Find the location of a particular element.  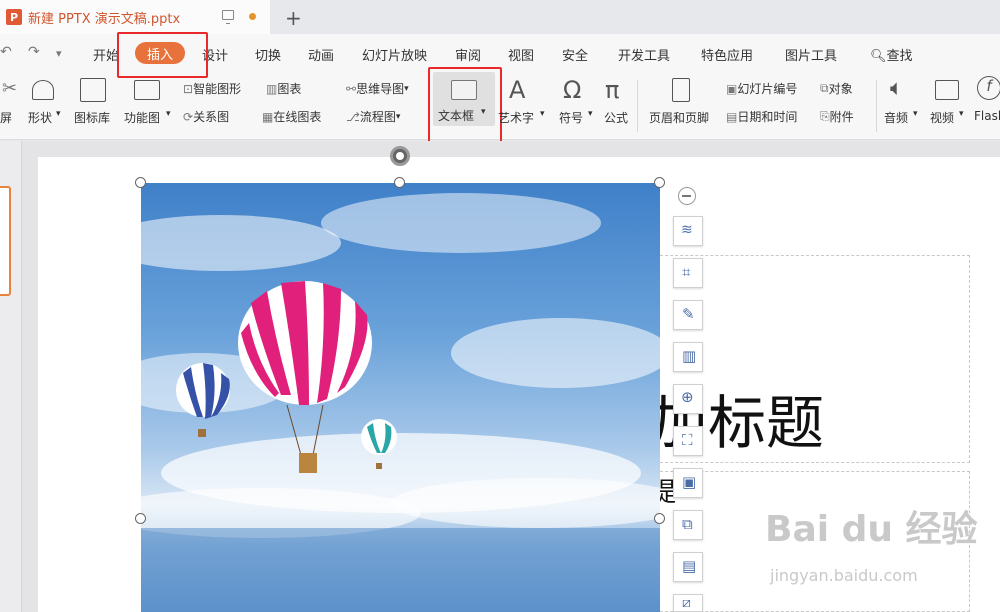

undo-icon: ↶ is located at coordinates (6, 52).